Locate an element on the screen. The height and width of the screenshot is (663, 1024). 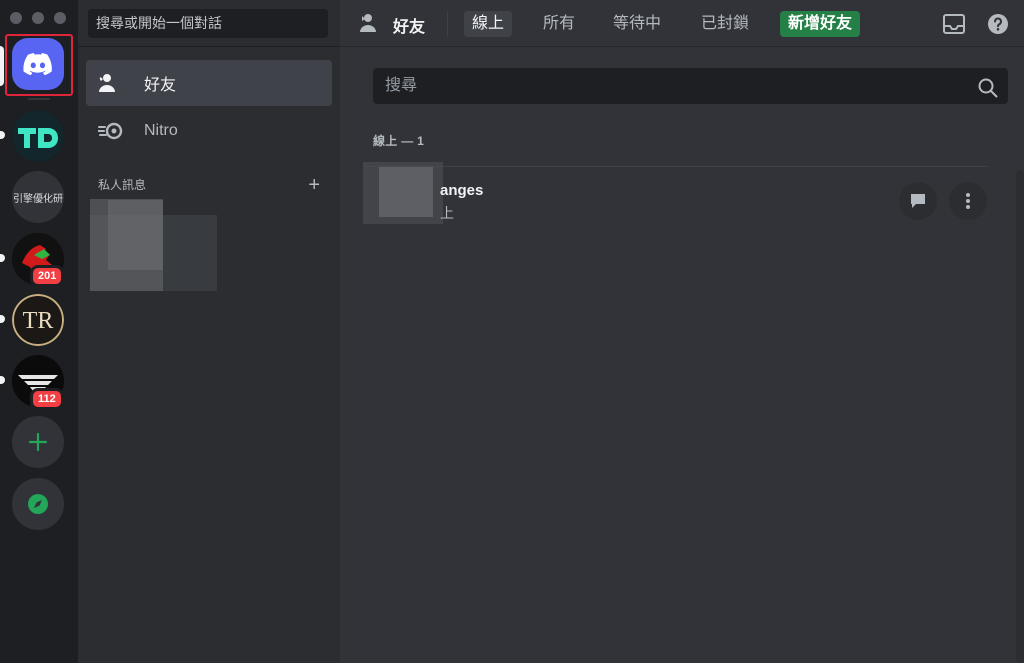
tr-logo-text: TR is located at coordinates (38, 321).